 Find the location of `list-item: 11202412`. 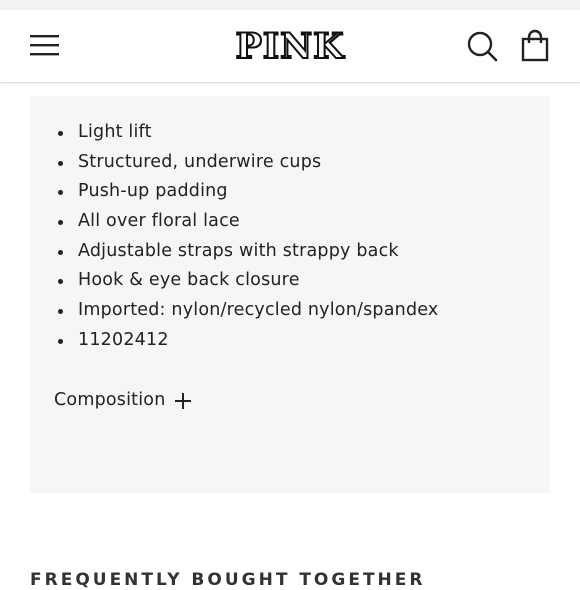

list-item: 11202412 is located at coordinates (246, 341).